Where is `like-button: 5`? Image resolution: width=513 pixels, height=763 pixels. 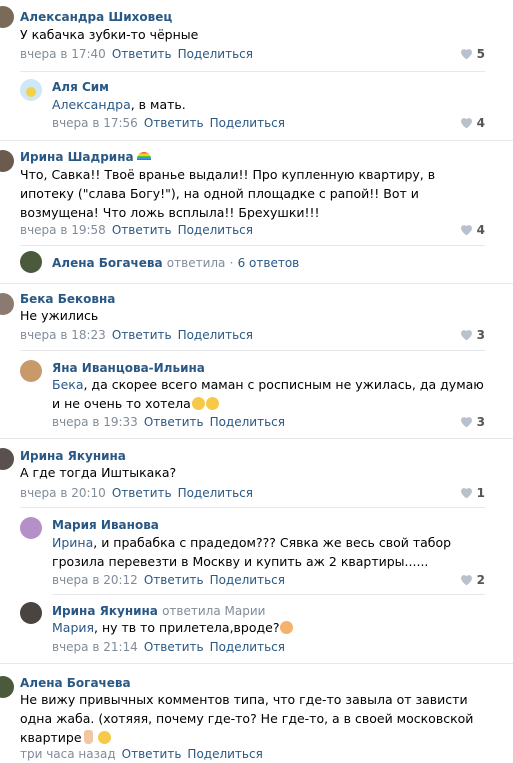 like-button: 5 is located at coordinates (472, 54).